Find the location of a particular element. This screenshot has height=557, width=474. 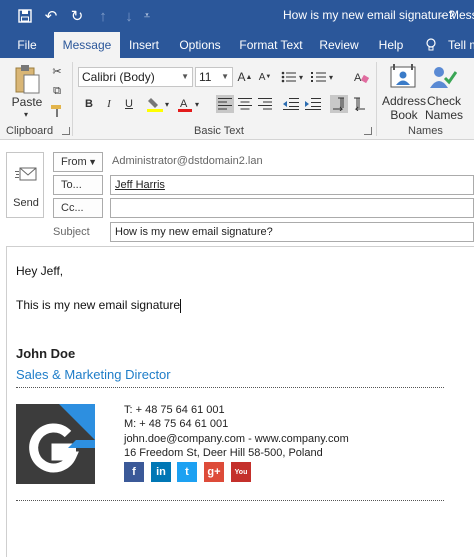

copy-icon: ⧉ is located at coordinates (57, 91).